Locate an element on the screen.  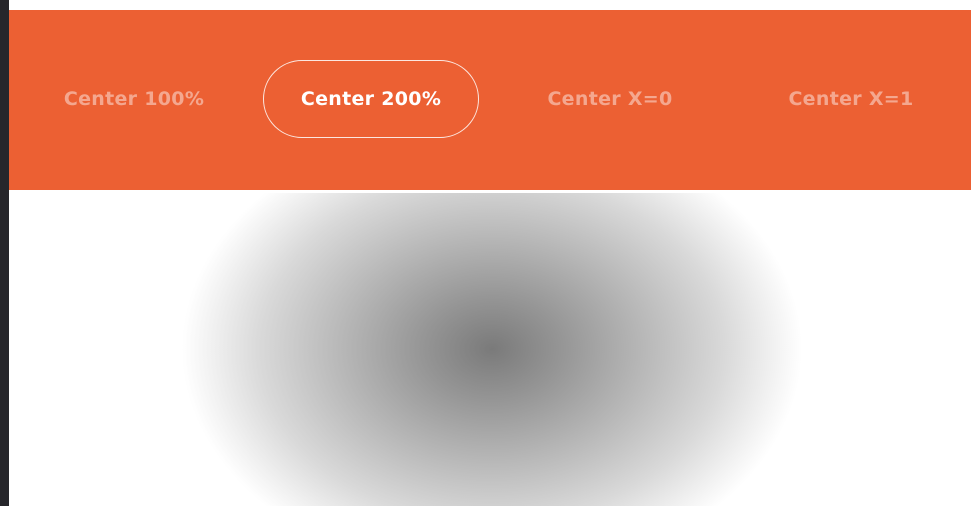
tab-center-200: Center 200% is located at coordinates (371, 99).